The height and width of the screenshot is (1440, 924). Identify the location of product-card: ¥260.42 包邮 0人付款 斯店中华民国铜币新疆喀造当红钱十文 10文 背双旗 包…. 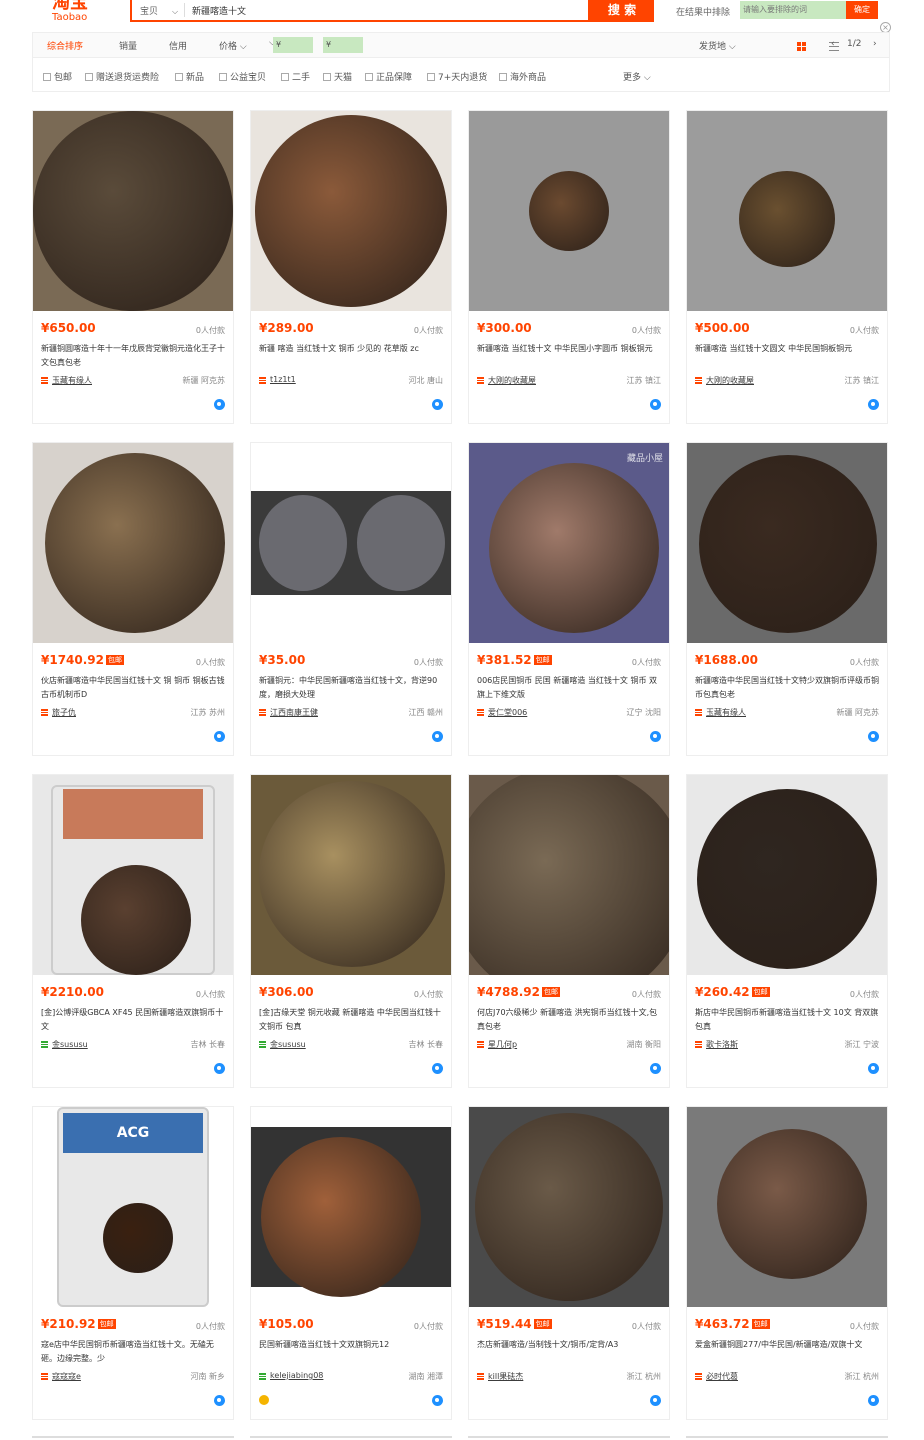
(787, 931).